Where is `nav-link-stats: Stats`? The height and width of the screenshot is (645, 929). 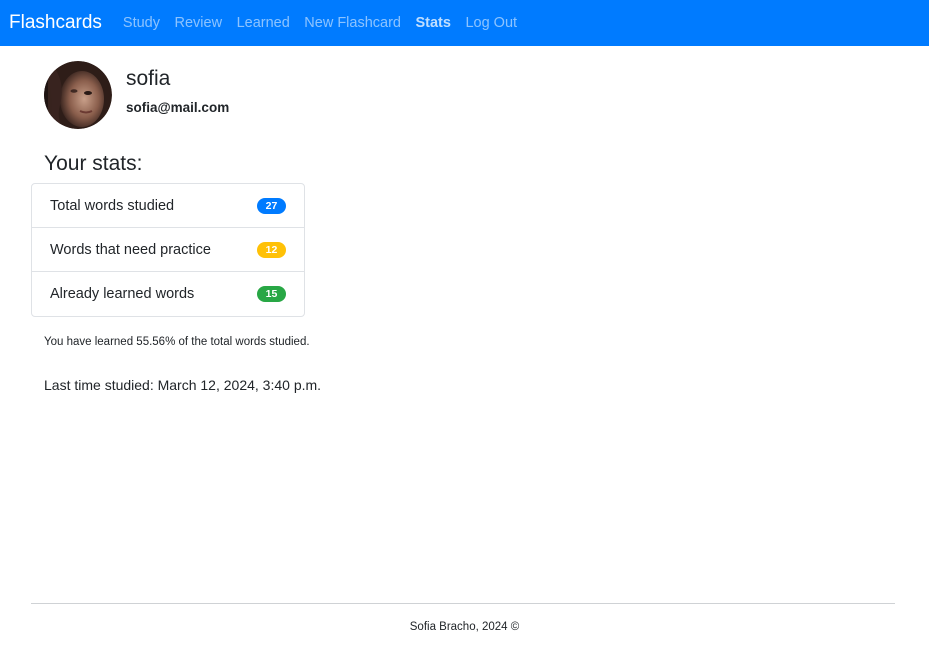
nav-link-stats: Stats is located at coordinates (432, 23).